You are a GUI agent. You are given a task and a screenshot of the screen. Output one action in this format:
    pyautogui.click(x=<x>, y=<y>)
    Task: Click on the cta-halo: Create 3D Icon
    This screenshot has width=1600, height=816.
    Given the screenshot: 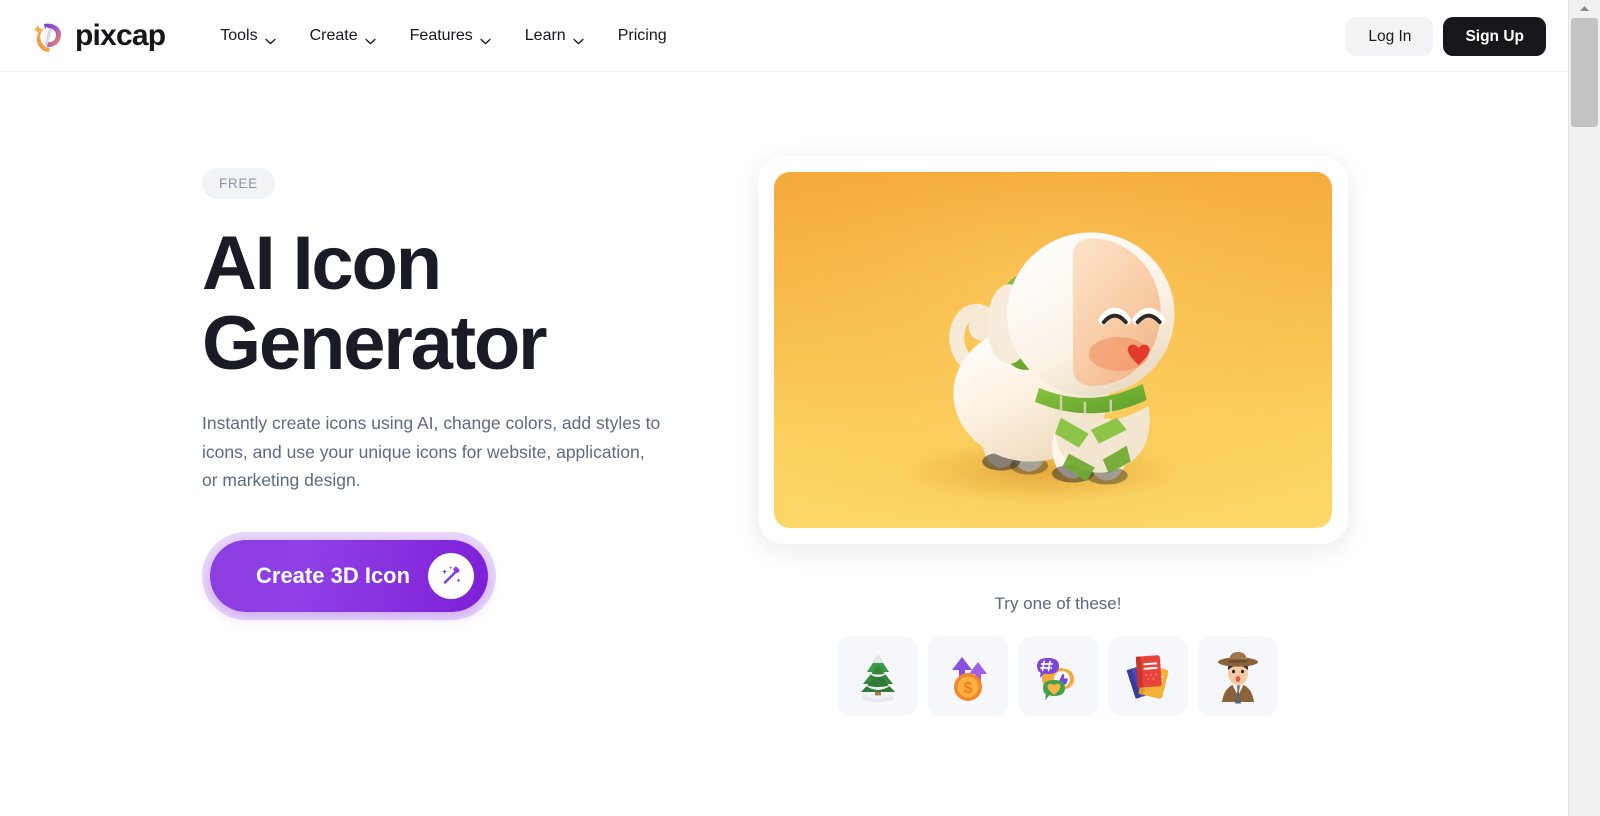 What is the action you would take?
    pyautogui.click(x=349, y=575)
    